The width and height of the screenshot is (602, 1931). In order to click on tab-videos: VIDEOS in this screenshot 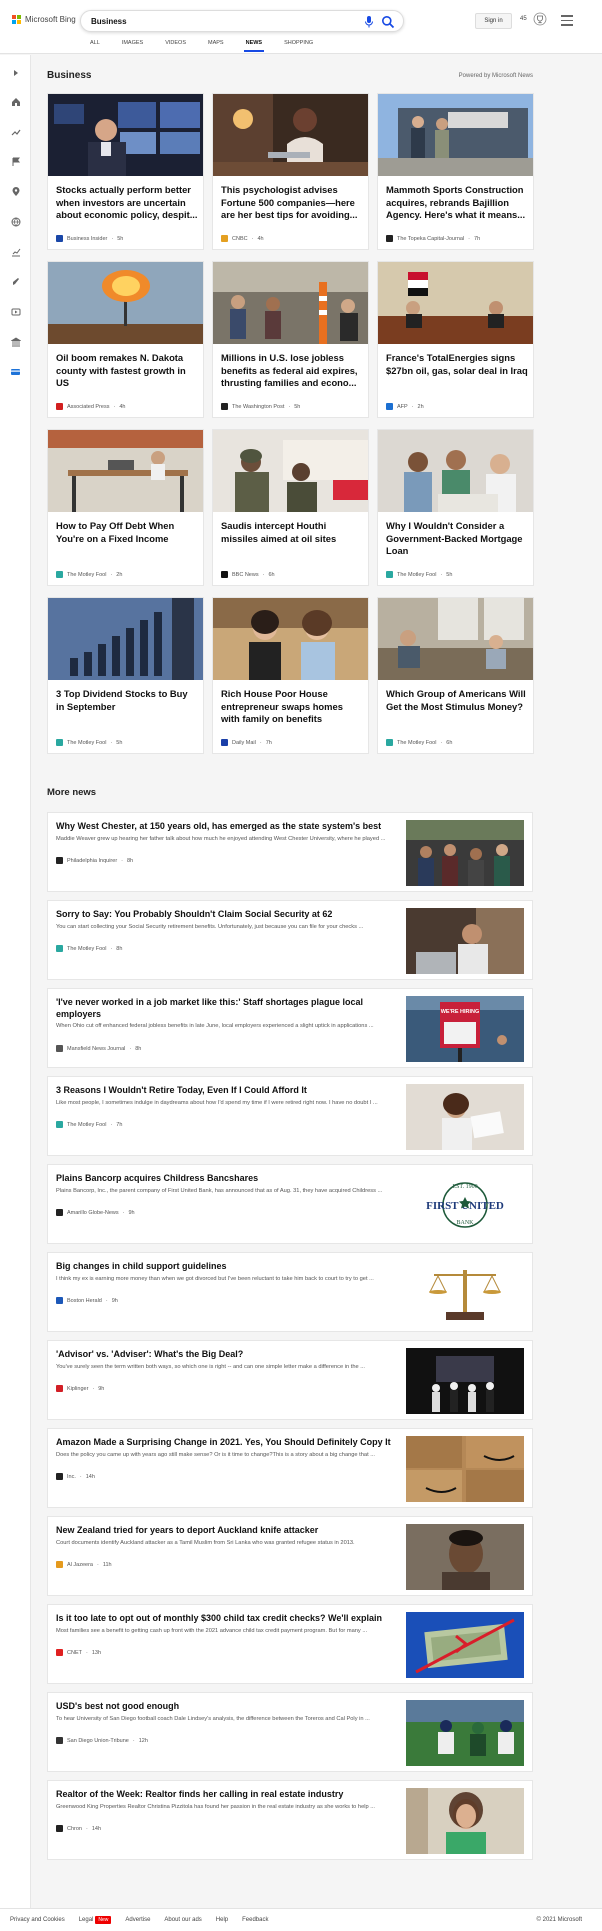, I will do `click(175, 47)`.